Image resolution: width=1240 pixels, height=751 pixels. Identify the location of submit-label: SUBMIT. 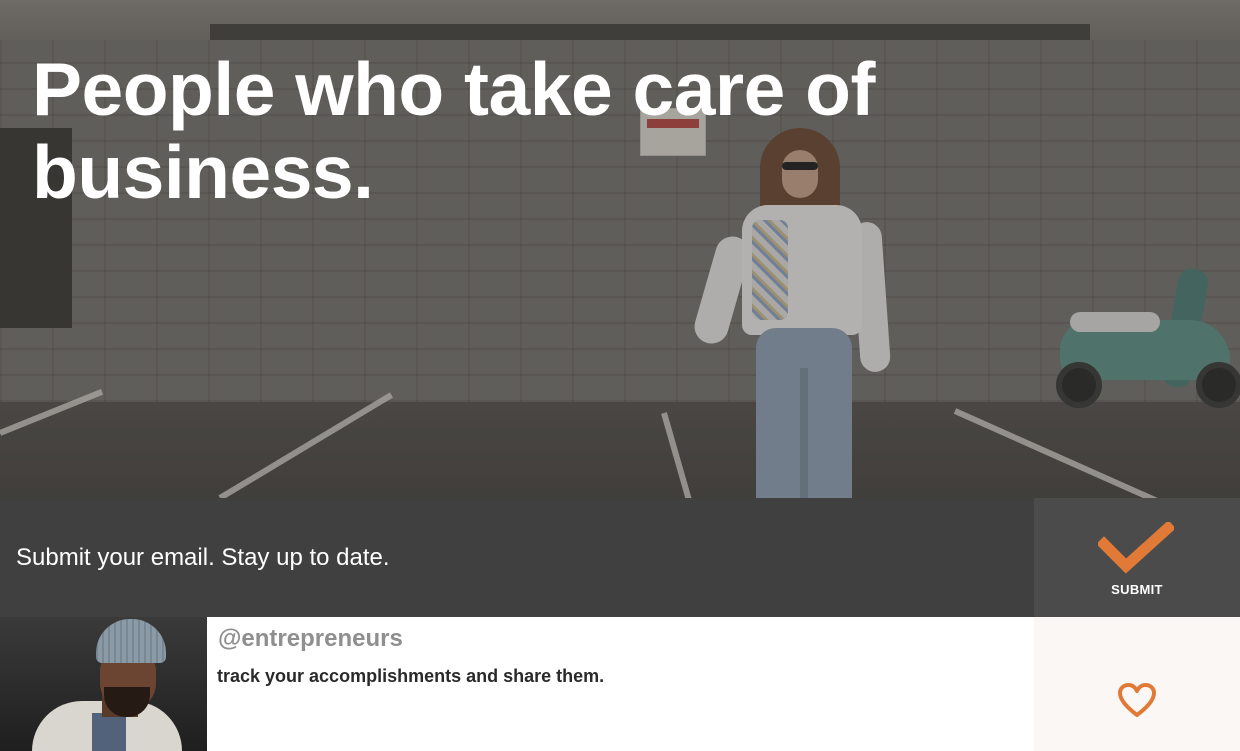
(1137, 589).